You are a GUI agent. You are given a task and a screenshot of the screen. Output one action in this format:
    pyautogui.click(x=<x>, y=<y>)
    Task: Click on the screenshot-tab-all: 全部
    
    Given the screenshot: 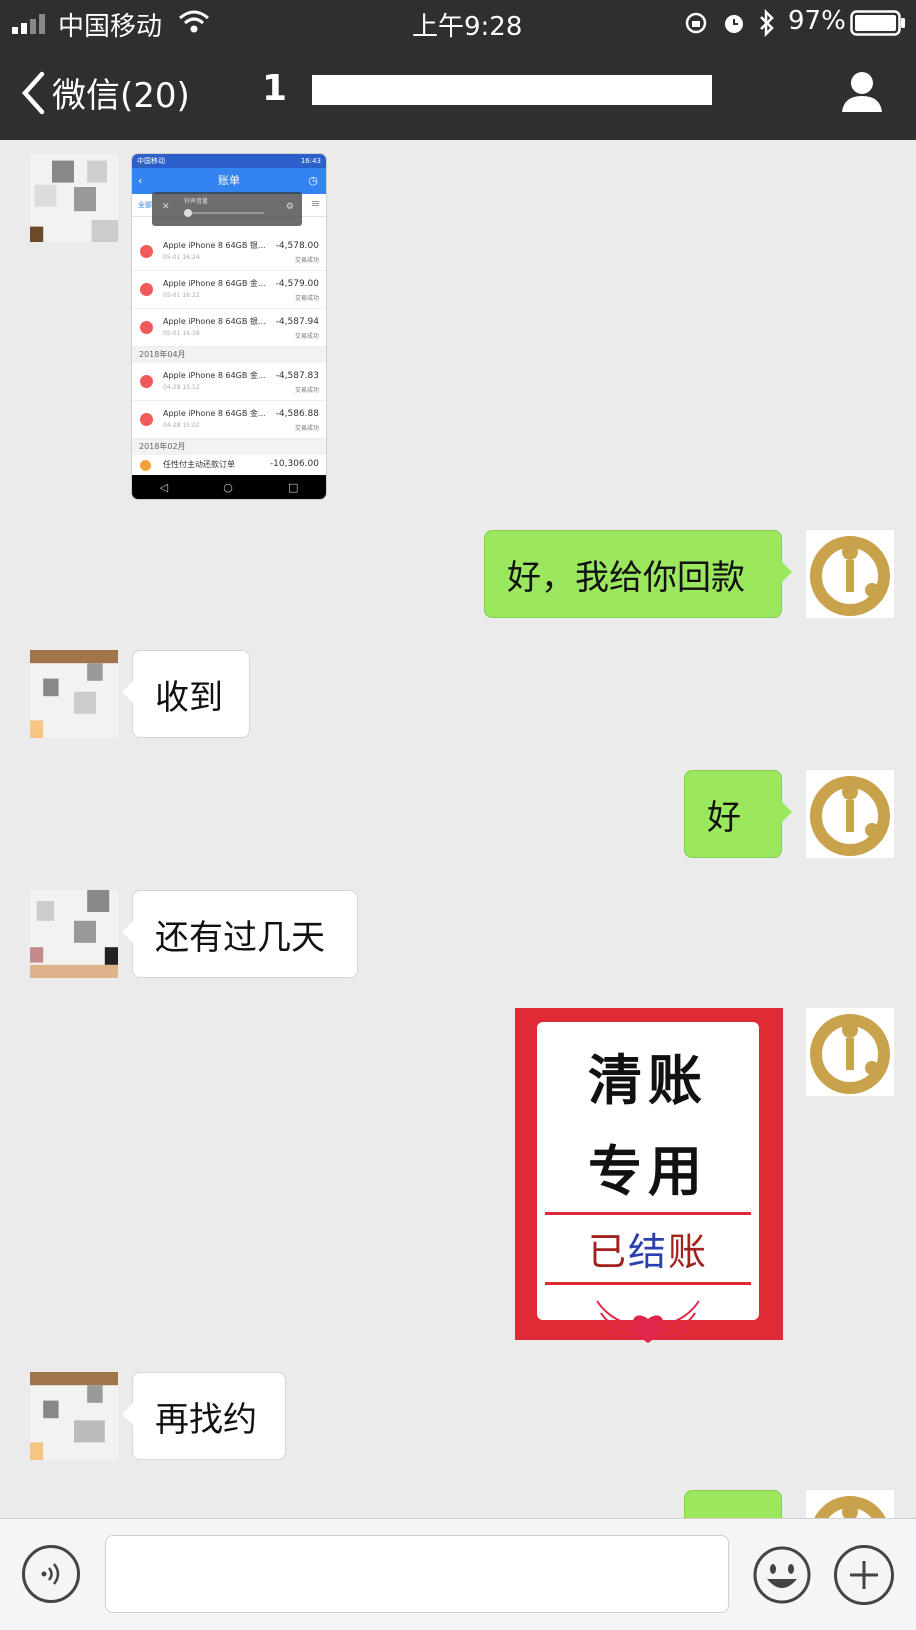 What is the action you would take?
    pyautogui.click(x=145, y=205)
    